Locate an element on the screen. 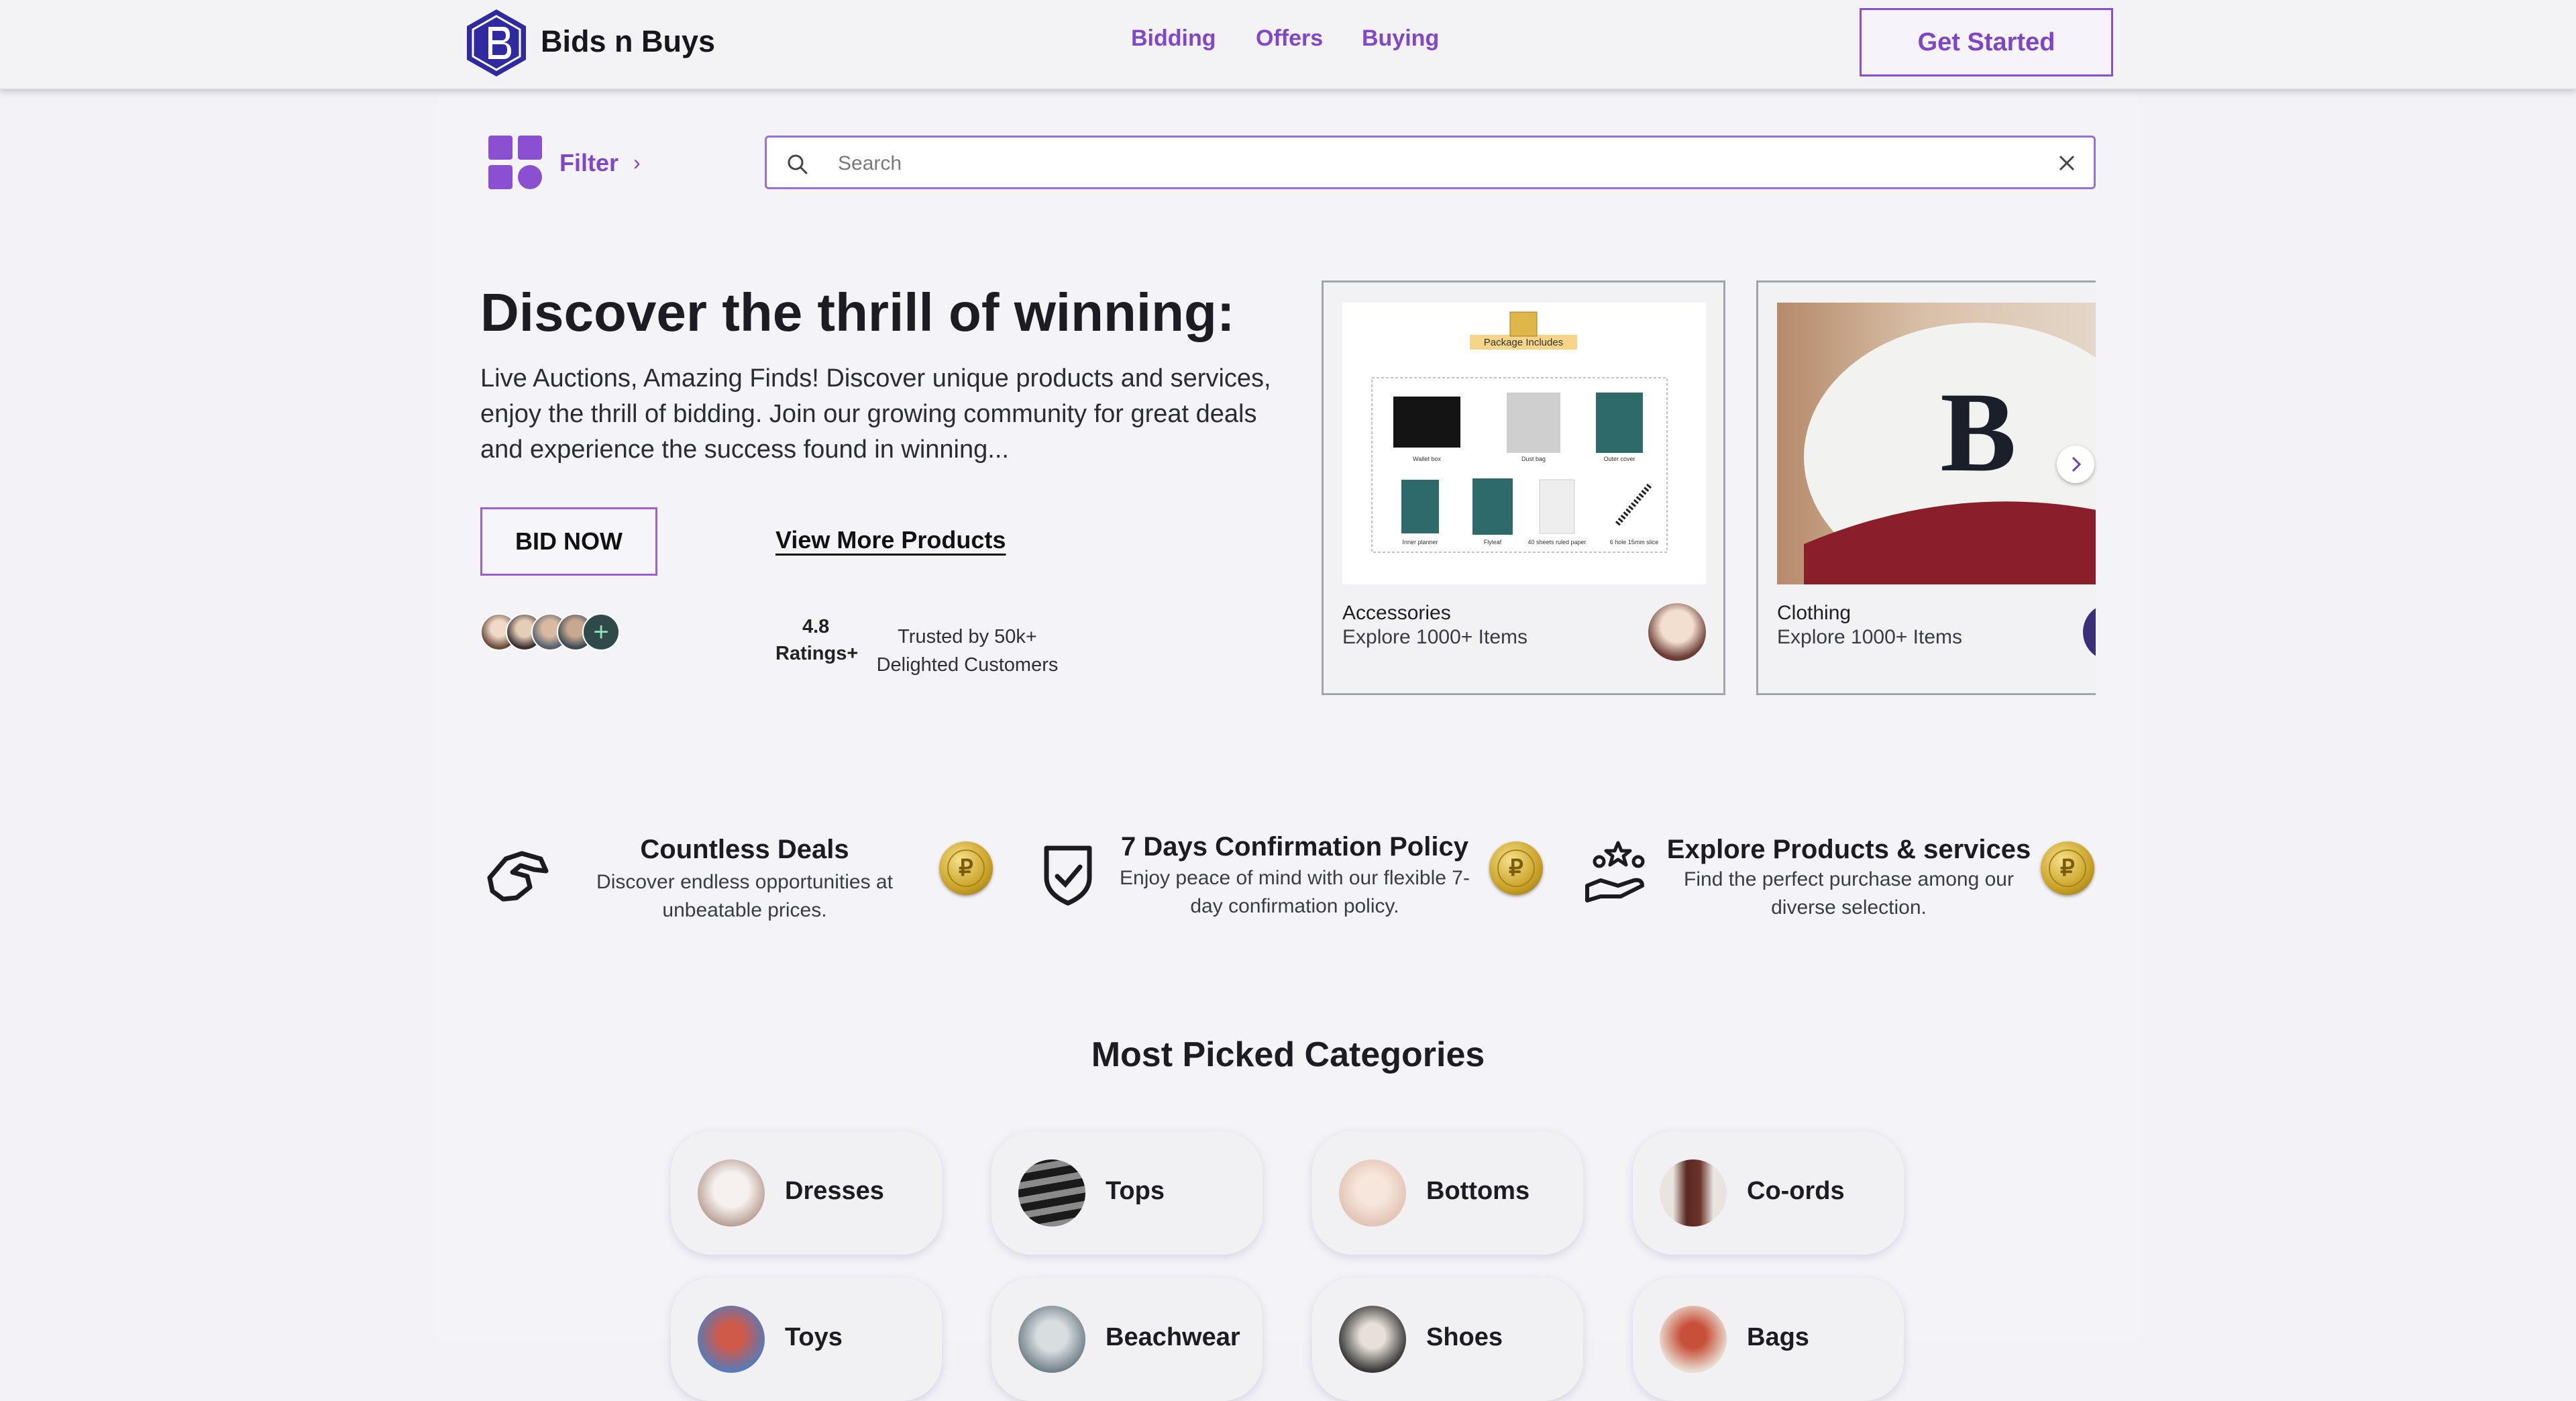 Image resolution: width=2576 pixels, height=1401 pixels. rating-label: Ratings+ is located at coordinates (817, 653).